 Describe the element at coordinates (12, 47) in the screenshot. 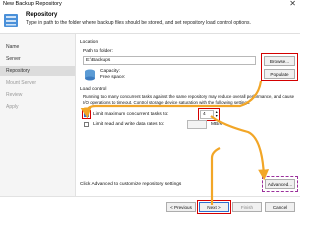

I see `sidebar-item-name: Name` at that location.